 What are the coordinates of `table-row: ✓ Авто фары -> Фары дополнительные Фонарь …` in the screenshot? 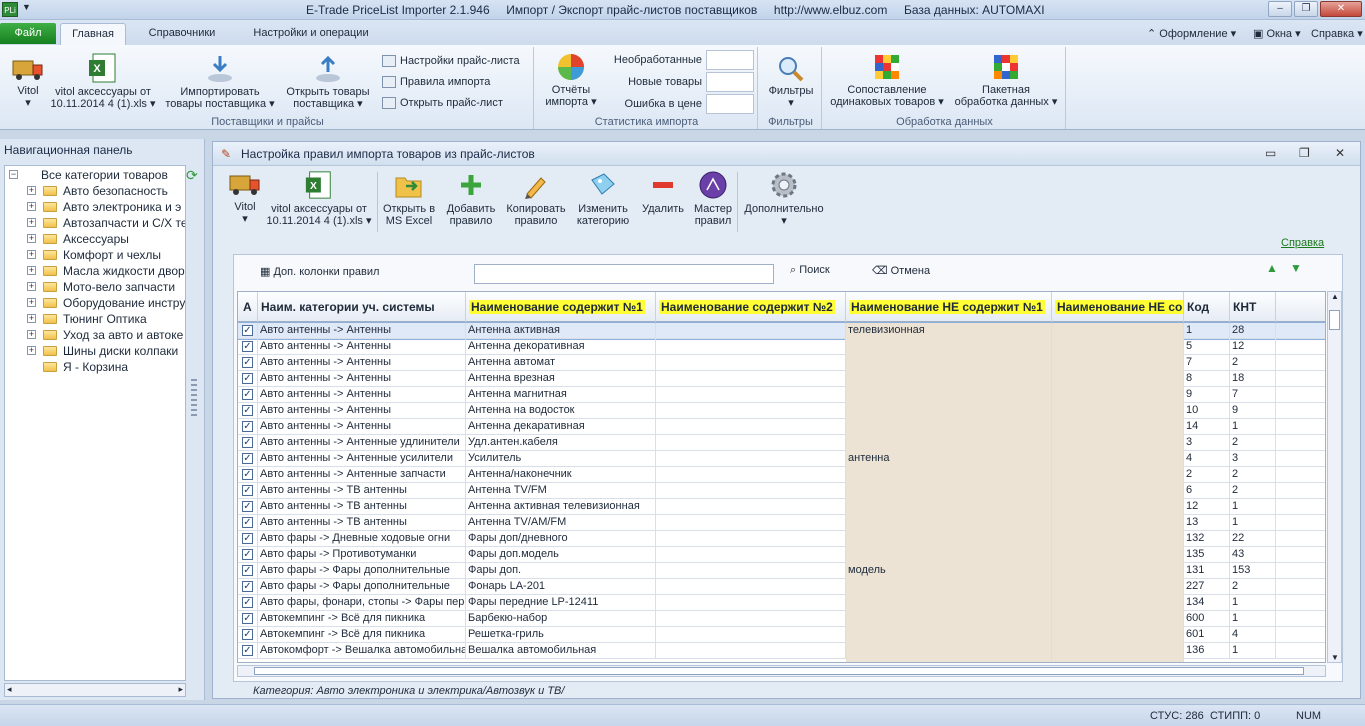 It's located at (781, 587).